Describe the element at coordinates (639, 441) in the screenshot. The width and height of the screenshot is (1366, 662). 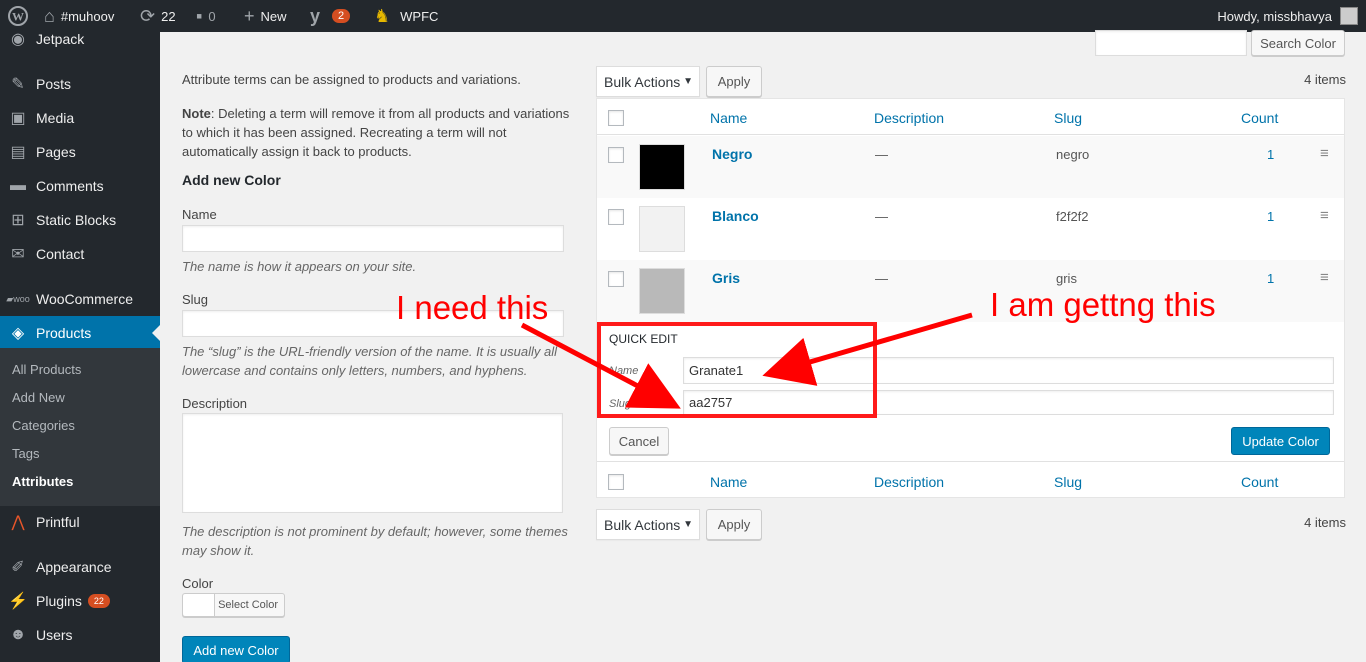
I see `cancel-button: Cancel` at that location.